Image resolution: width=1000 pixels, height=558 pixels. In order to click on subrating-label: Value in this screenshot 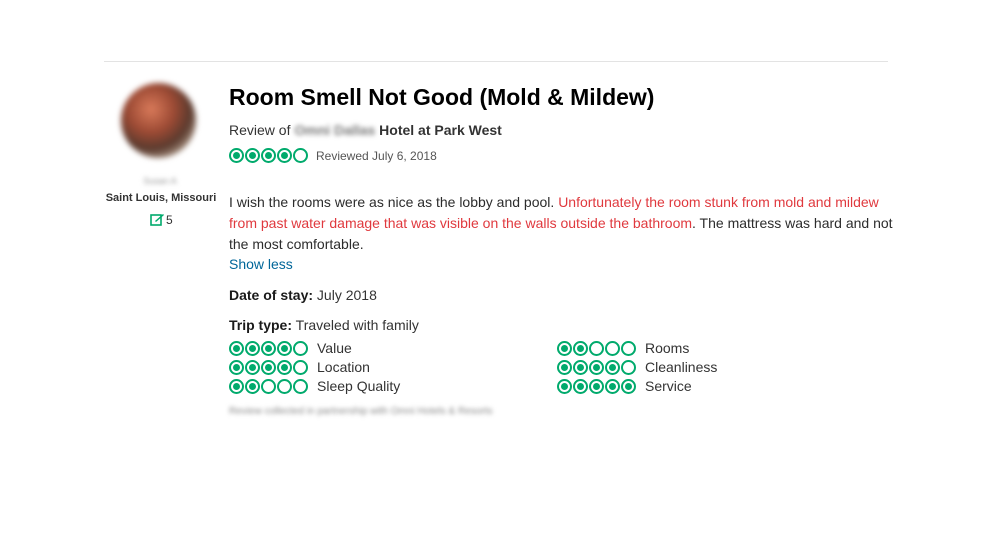, I will do `click(334, 348)`.